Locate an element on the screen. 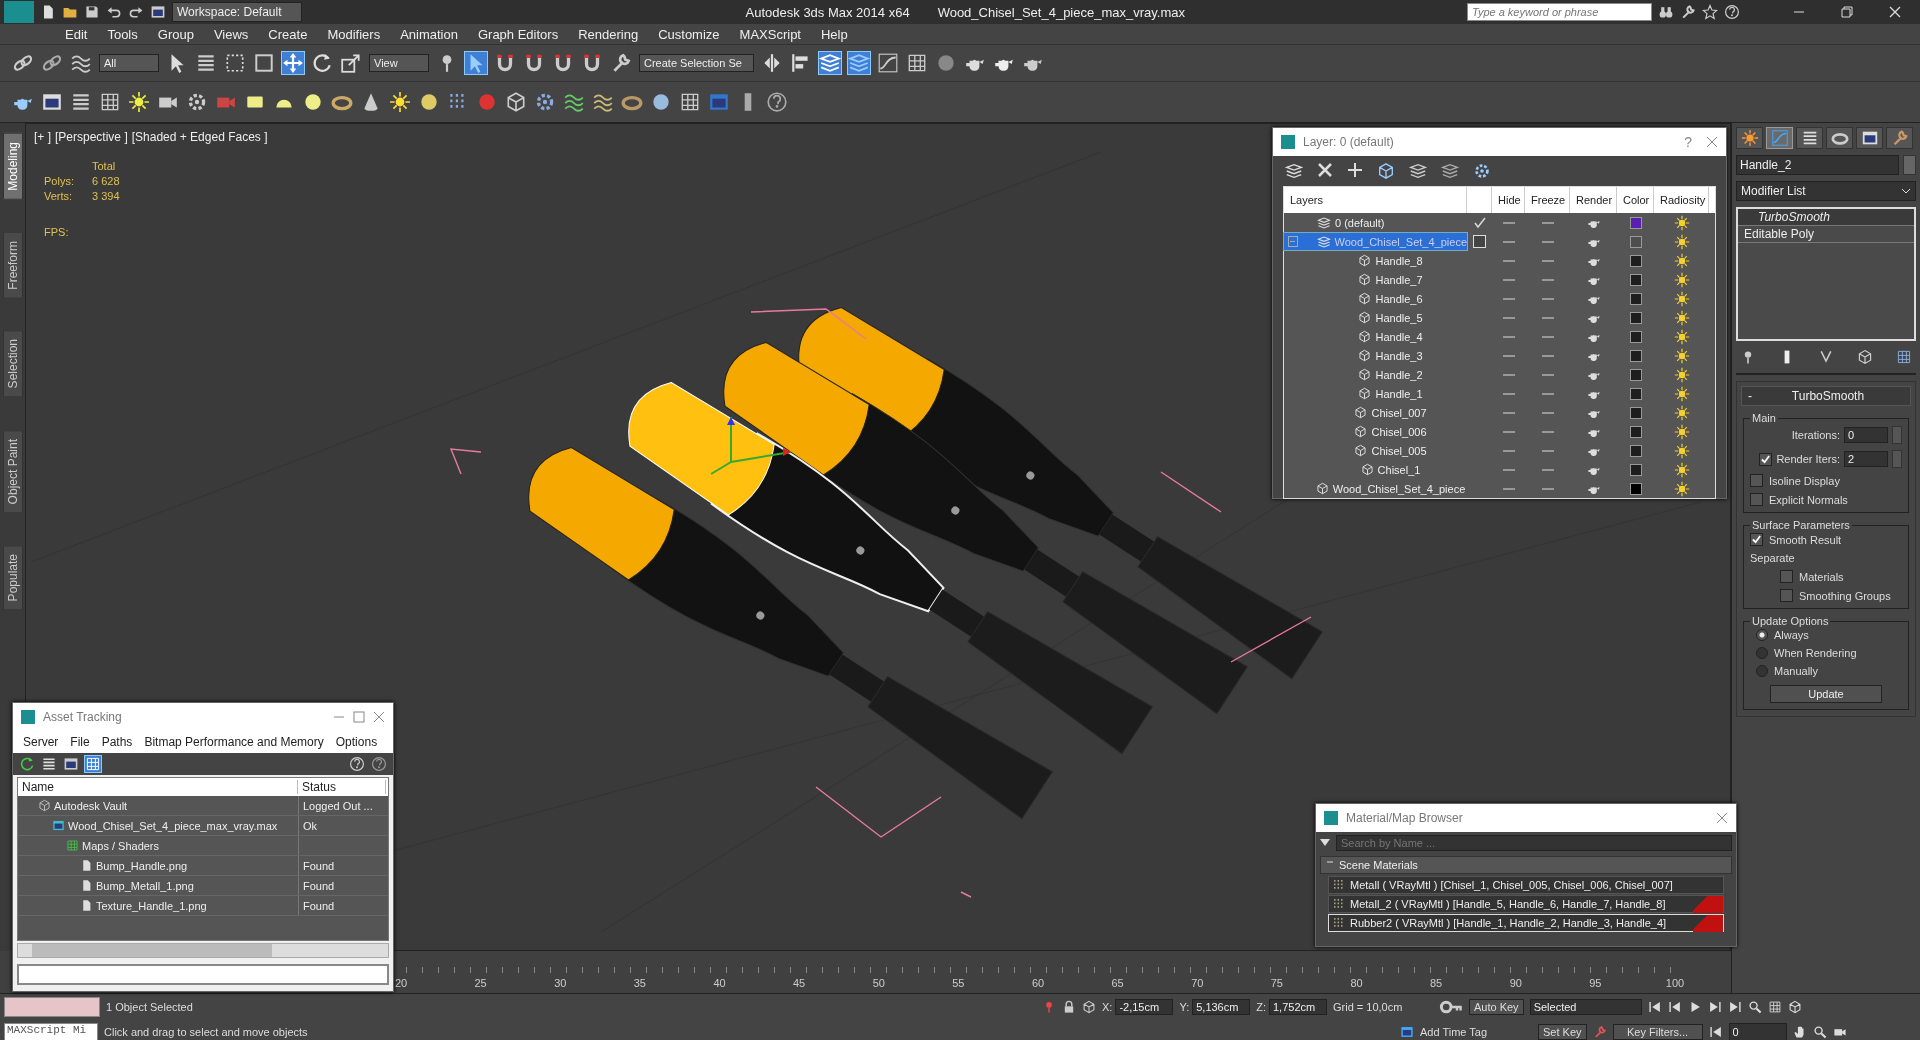  render-iters-field: 2 is located at coordinates (1866, 459).